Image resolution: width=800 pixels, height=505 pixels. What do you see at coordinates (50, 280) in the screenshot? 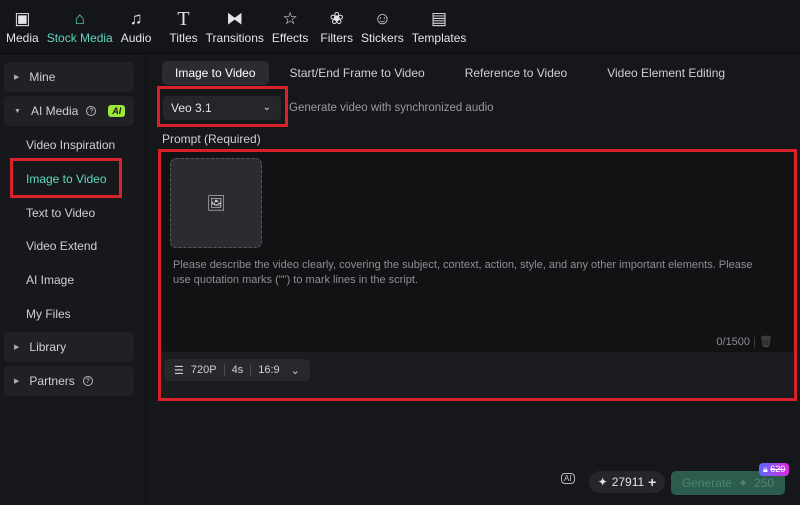
I see `sidebar-item-ai-image: AI Image` at bounding box center [50, 280].